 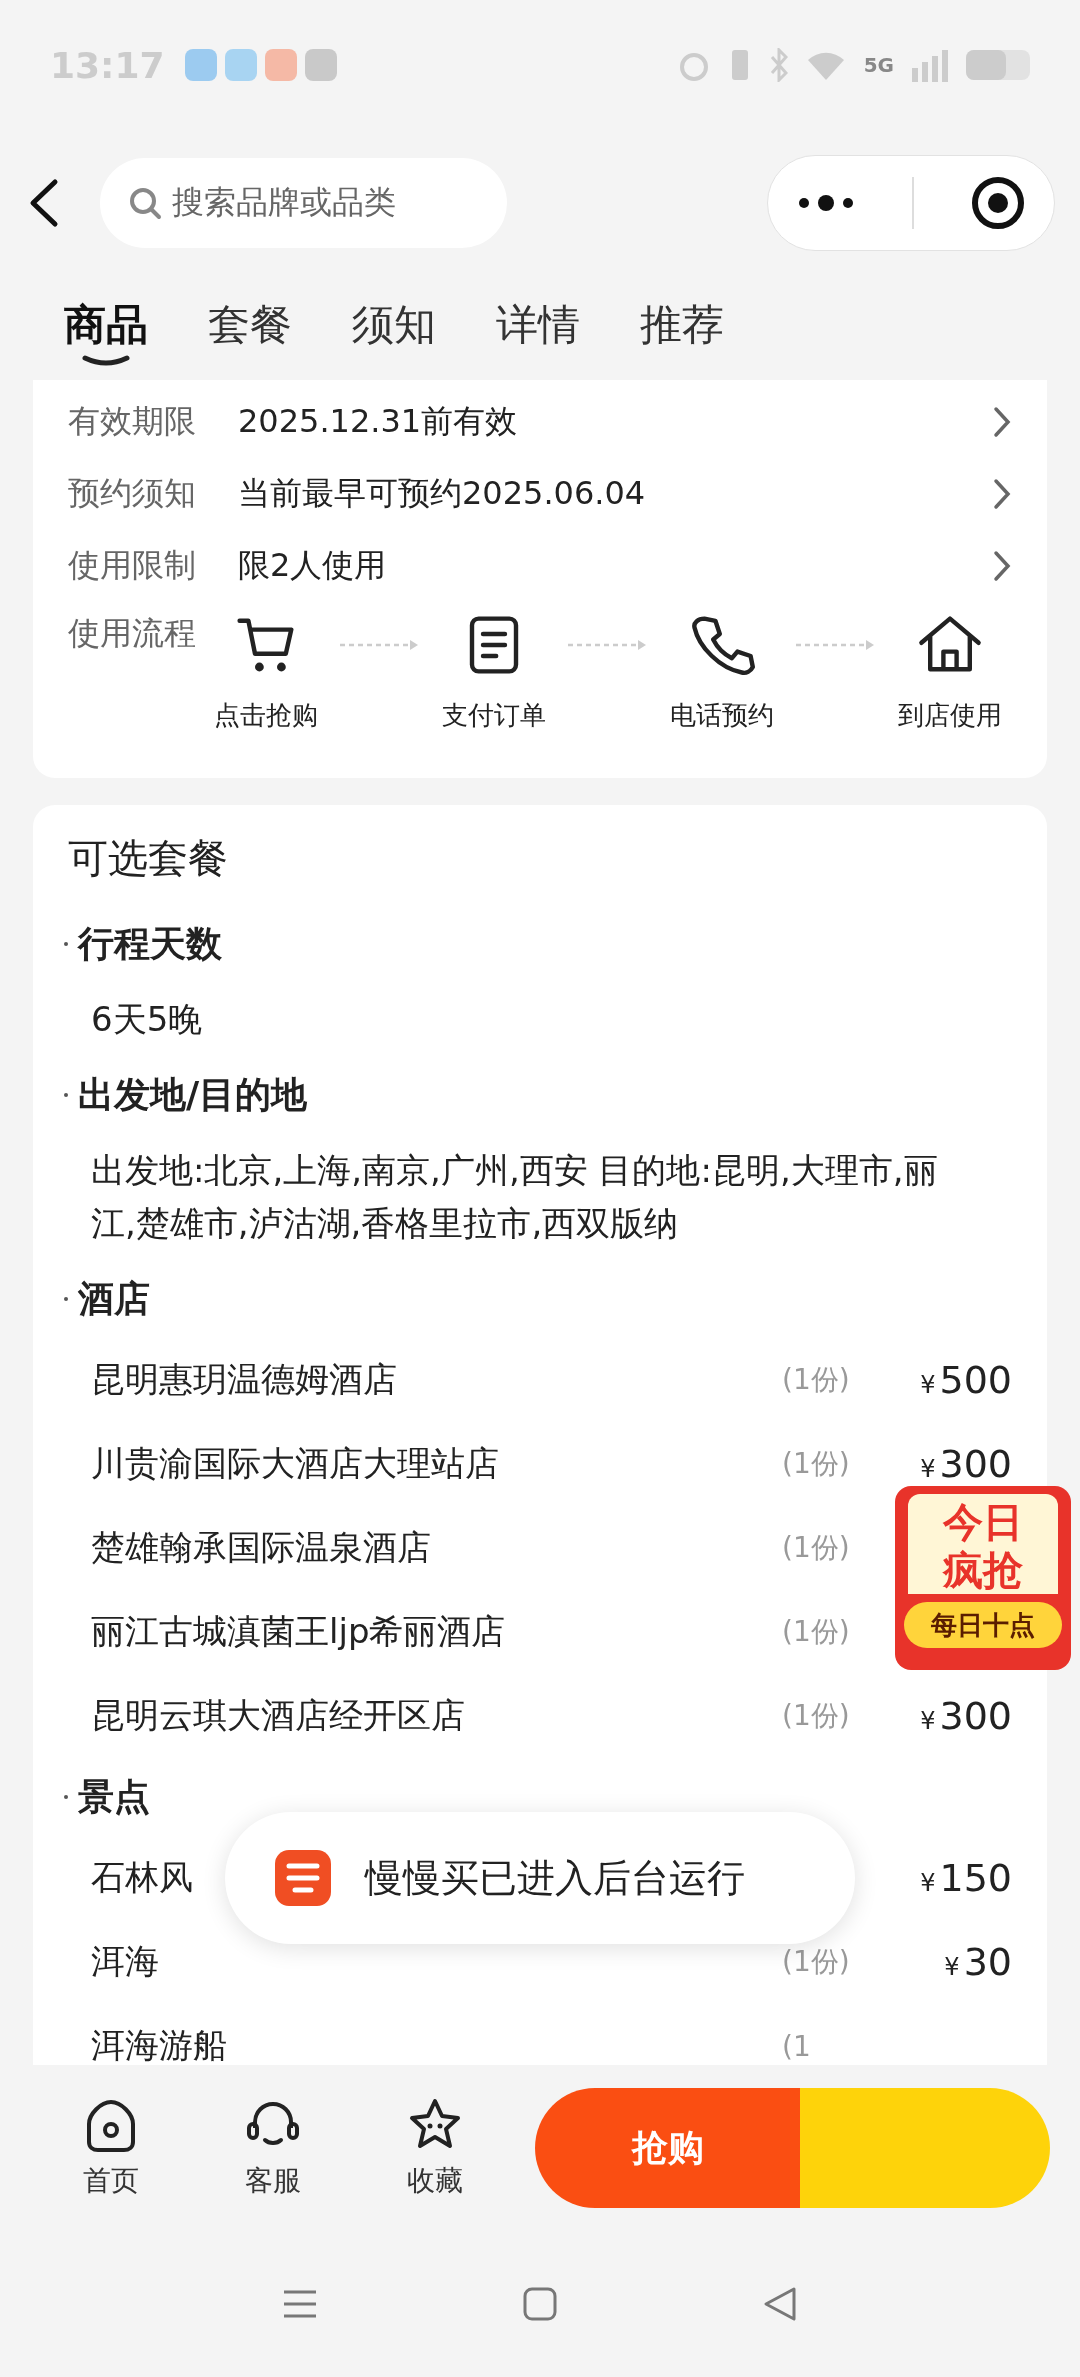 What do you see at coordinates (284, 202) in the screenshot?
I see `search-placeholder: 搜索品牌或品类` at bounding box center [284, 202].